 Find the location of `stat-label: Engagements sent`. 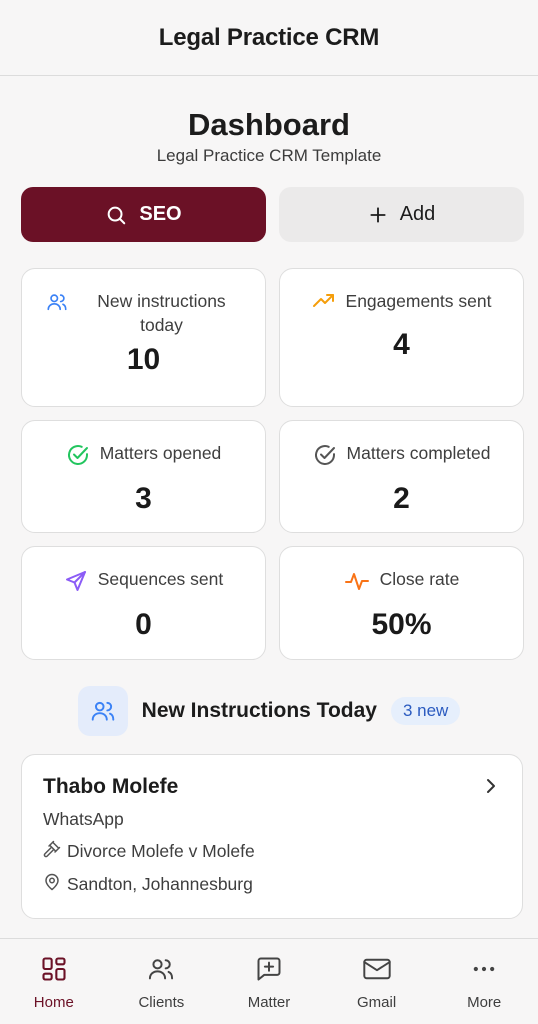

stat-label: Engagements sent is located at coordinates (418, 301).